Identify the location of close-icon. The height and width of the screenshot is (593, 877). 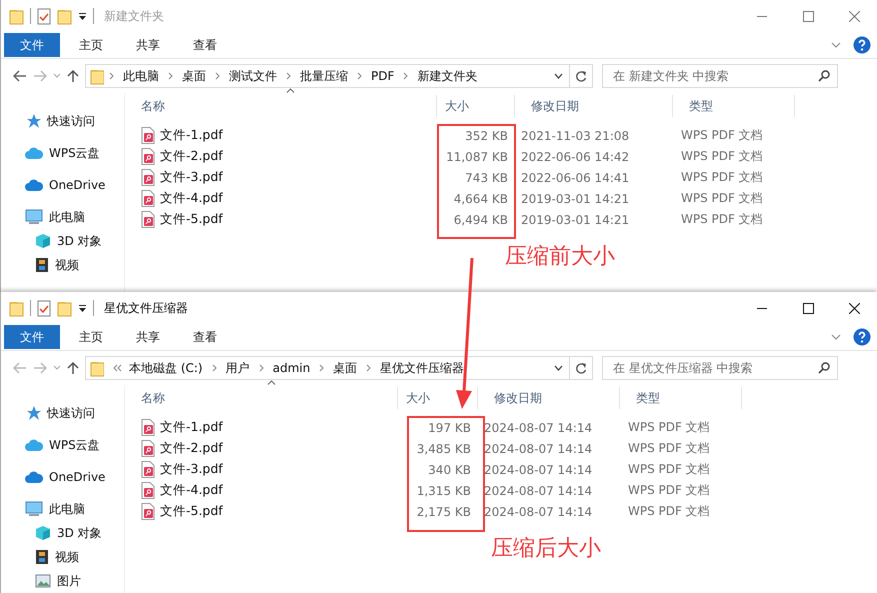
(854, 308).